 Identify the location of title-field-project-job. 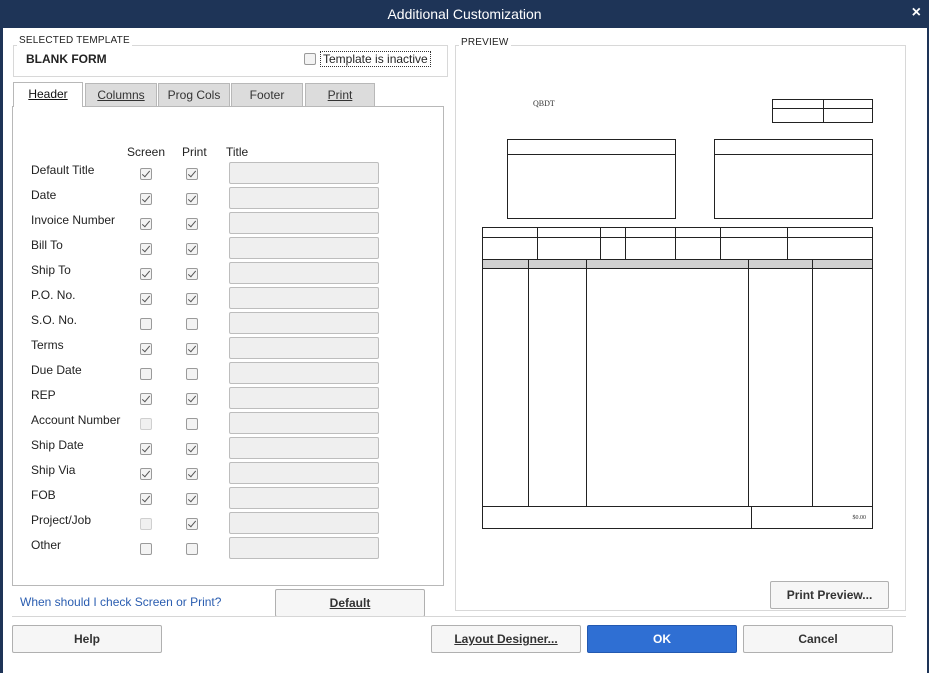
(304, 523).